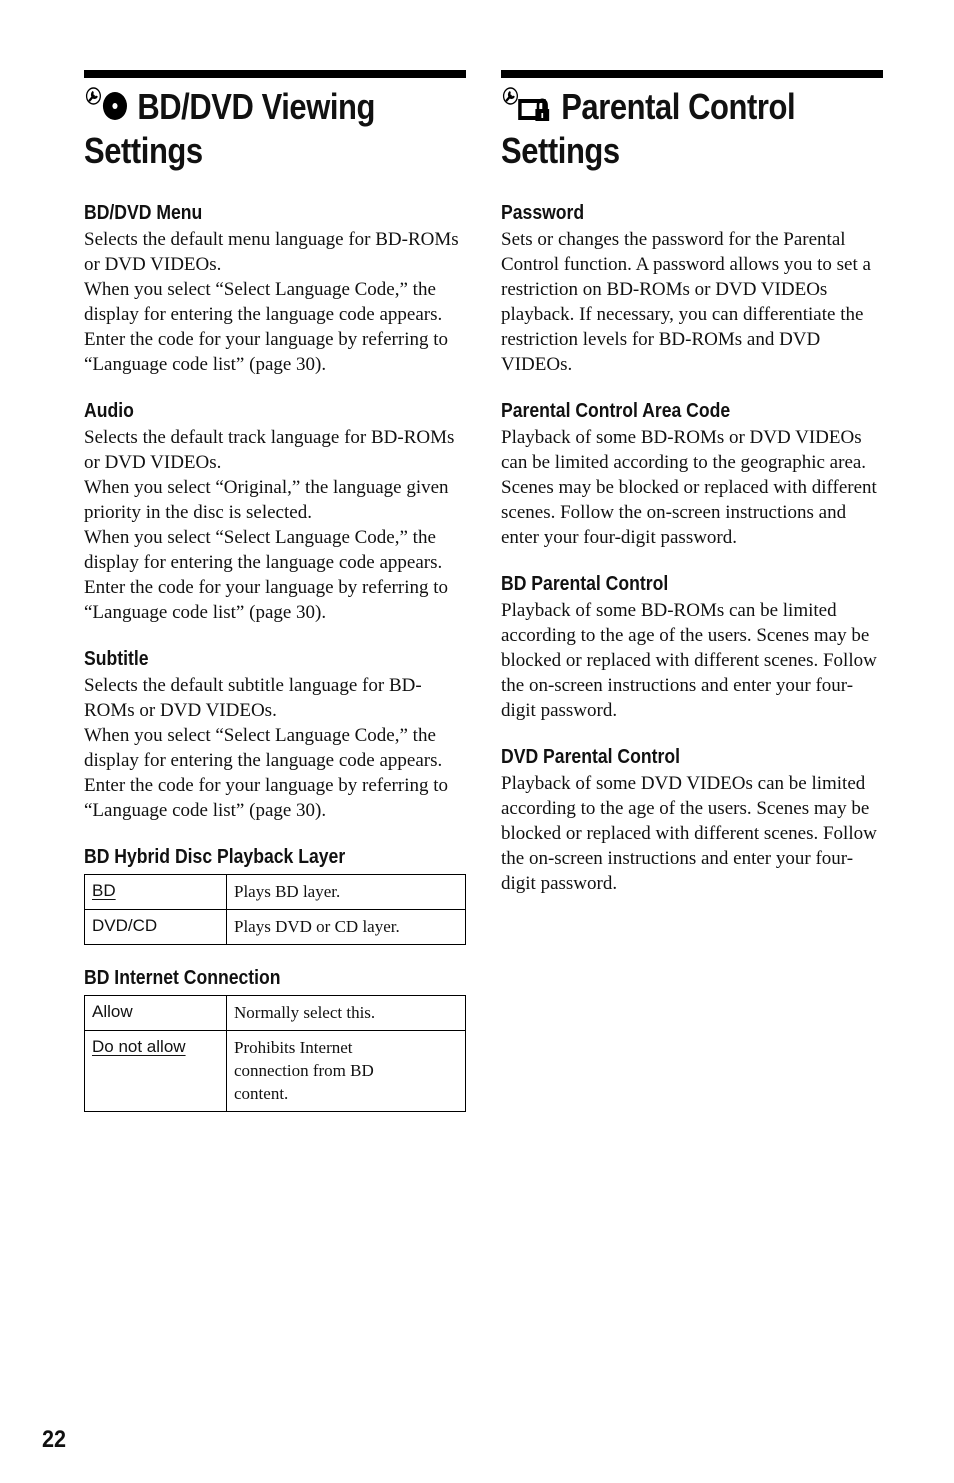  What do you see at coordinates (116, 659) in the screenshot?
I see `section-heading: Subtitle` at bounding box center [116, 659].